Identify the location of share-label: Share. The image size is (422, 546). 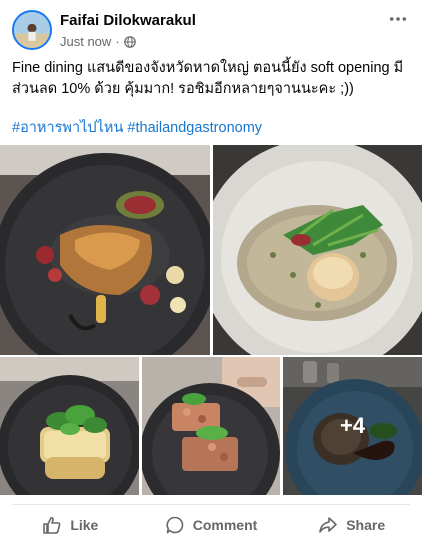
(366, 525).